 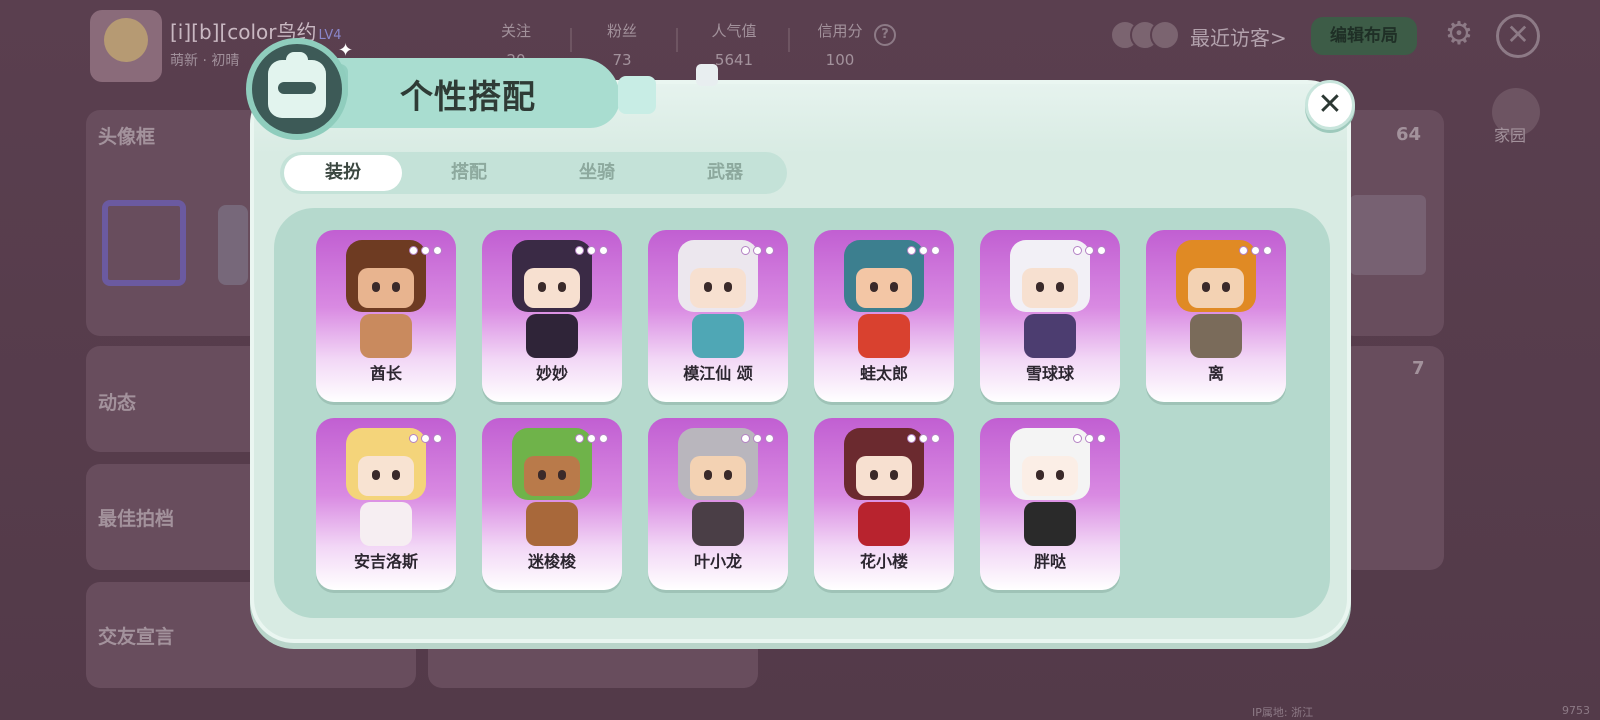 What do you see at coordinates (883, 373) in the screenshot?
I see `character-name: 蛙太郎` at bounding box center [883, 373].